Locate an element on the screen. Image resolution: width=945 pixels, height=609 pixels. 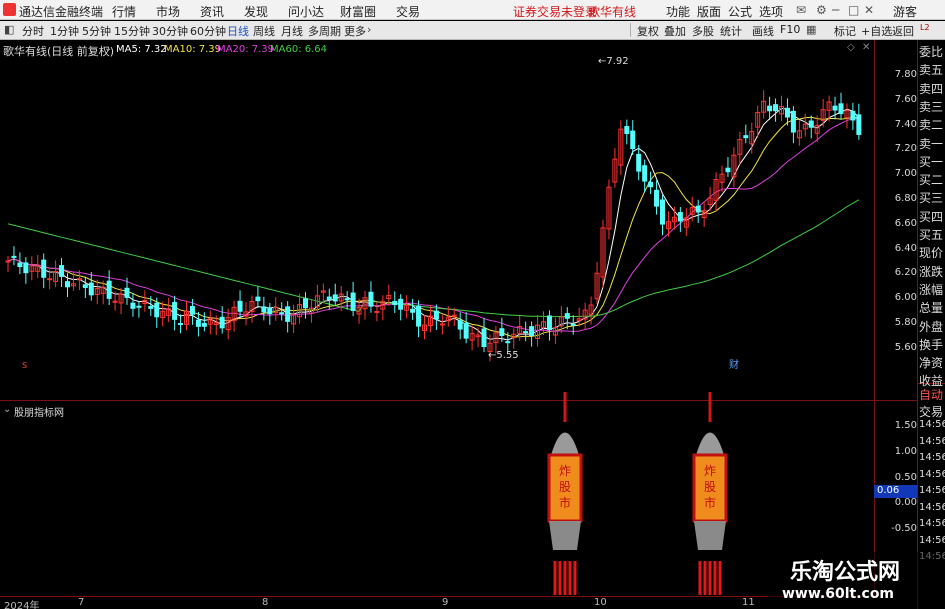
minimize-icon: ─ is located at coordinates (835, 10).